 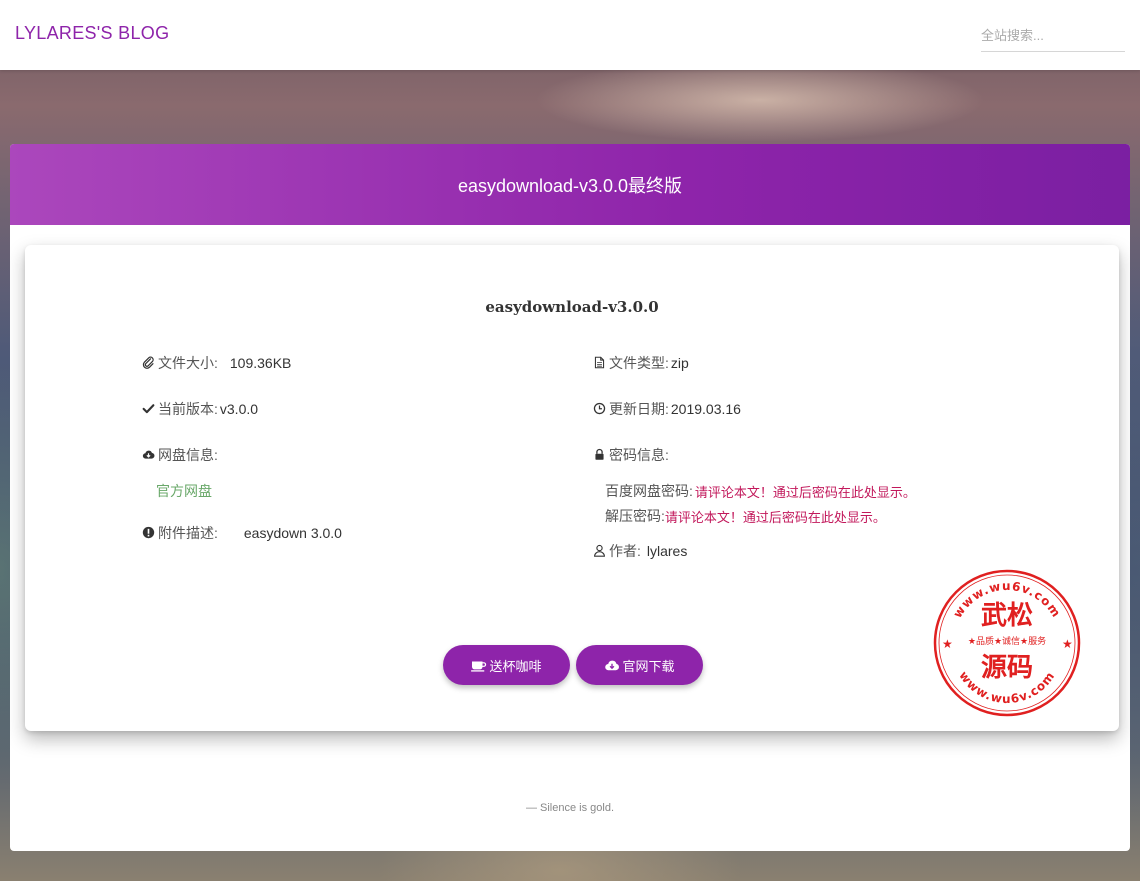 I want to click on author-label: 作者:, so click(x=625, y=551).